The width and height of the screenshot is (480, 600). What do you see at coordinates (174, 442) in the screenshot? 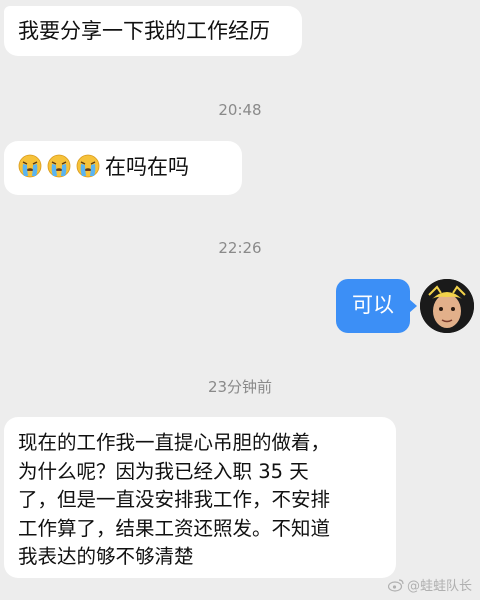
I see `message-line: 现在的工作我一直提心吊胆的做着，` at bounding box center [174, 442].